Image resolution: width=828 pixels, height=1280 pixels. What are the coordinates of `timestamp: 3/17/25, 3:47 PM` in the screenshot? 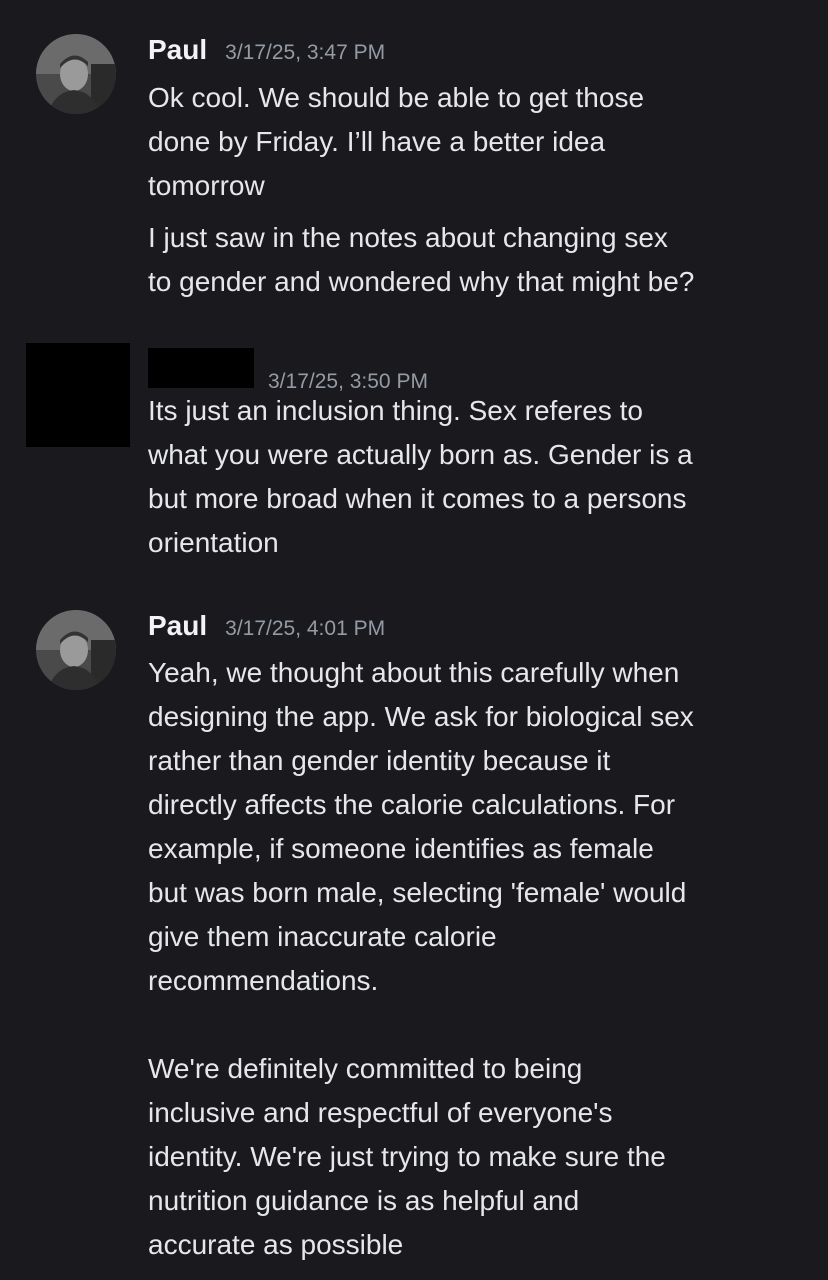 It's located at (305, 52).